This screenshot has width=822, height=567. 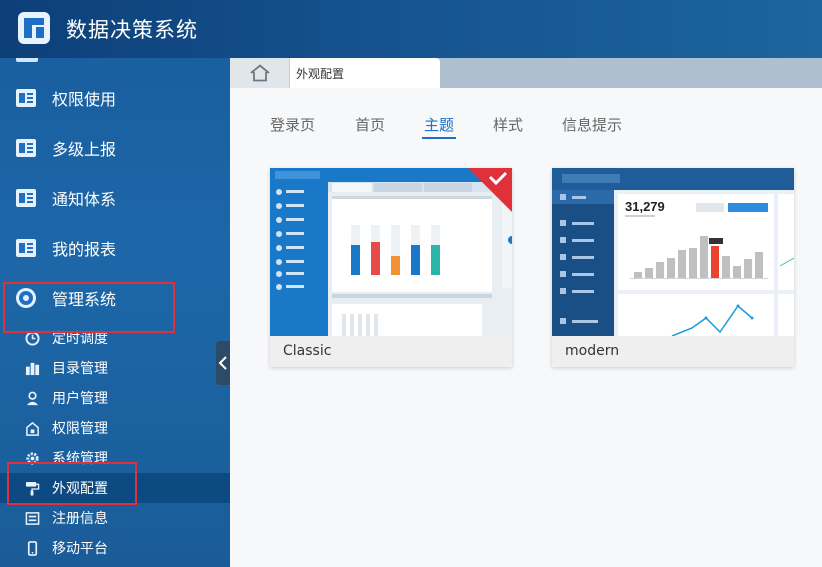 I want to click on sidebar-subitem-registration: 注册信息, so click(x=115, y=518).